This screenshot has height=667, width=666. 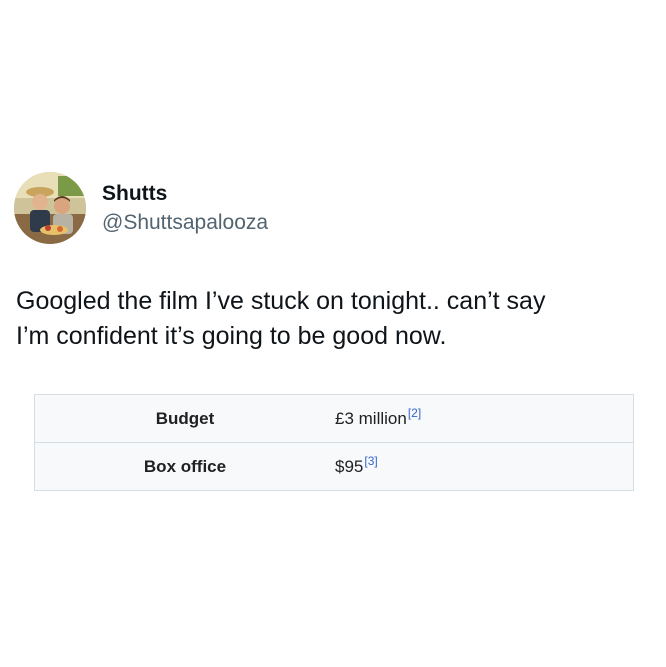 What do you see at coordinates (185, 194) in the screenshot?
I see `display-name: Shutts` at bounding box center [185, 194].